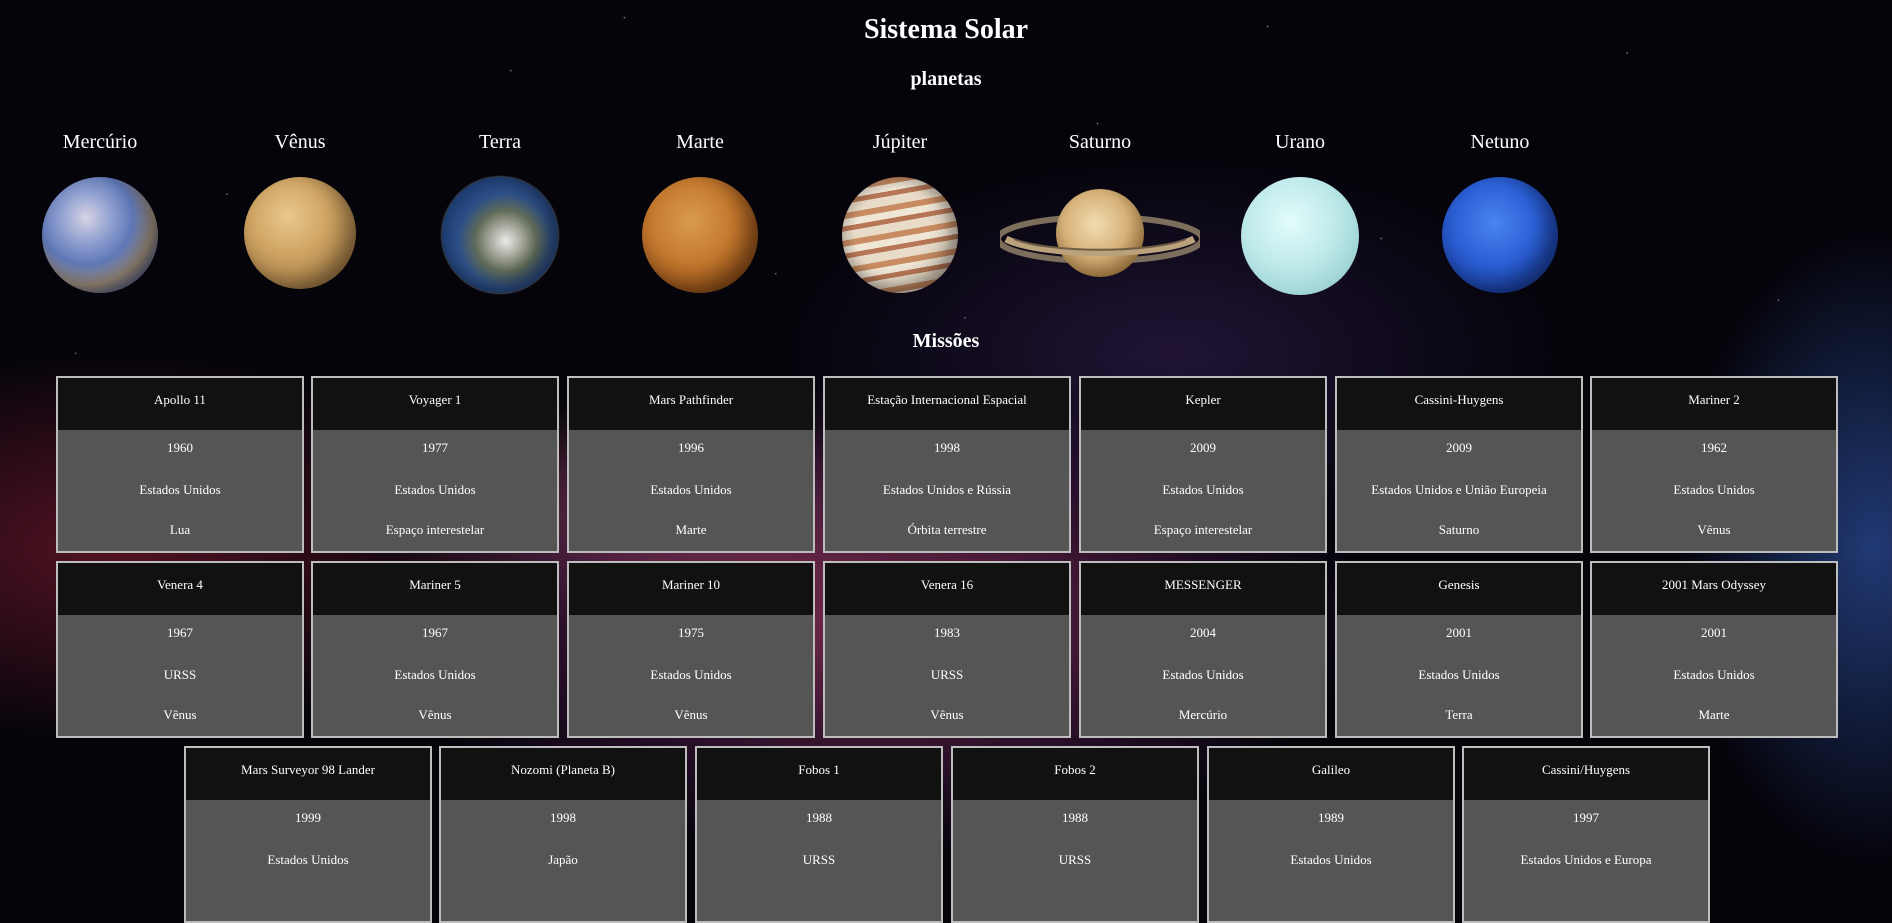 This screenshot has width=1892, height=923. Describe the element at coordinates (1714, 404) in the screenshot. I see `mission-name: Mariner 2` at that location.